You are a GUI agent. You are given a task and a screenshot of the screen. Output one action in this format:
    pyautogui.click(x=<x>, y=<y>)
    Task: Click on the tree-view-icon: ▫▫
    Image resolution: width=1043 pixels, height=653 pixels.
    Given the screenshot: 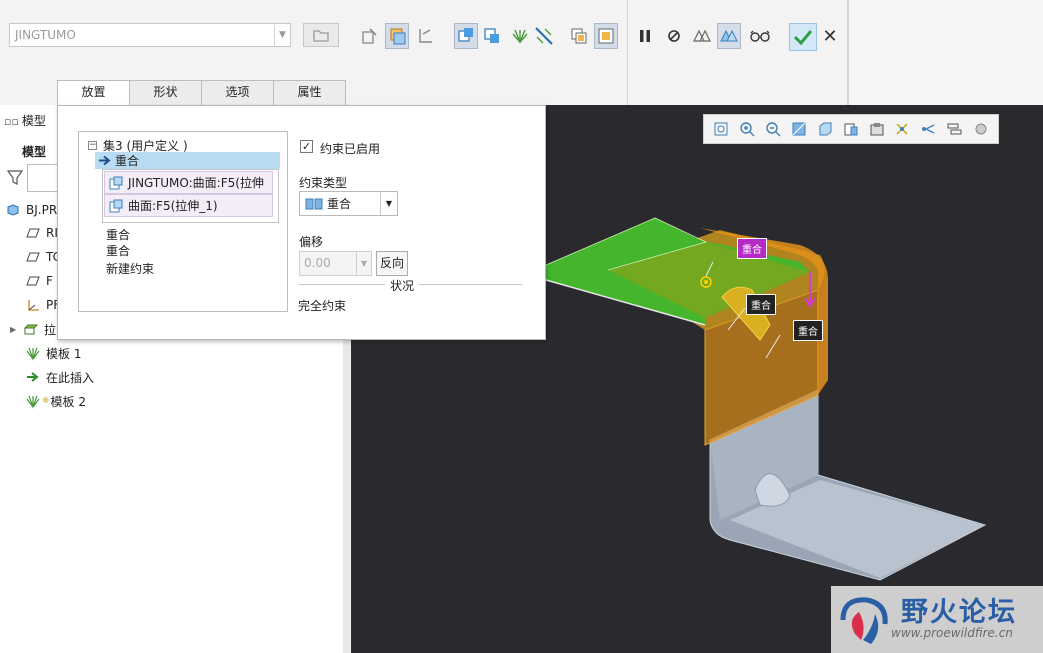 What is the action you would take?
    pyautogui.click(x=11, y=121)
    